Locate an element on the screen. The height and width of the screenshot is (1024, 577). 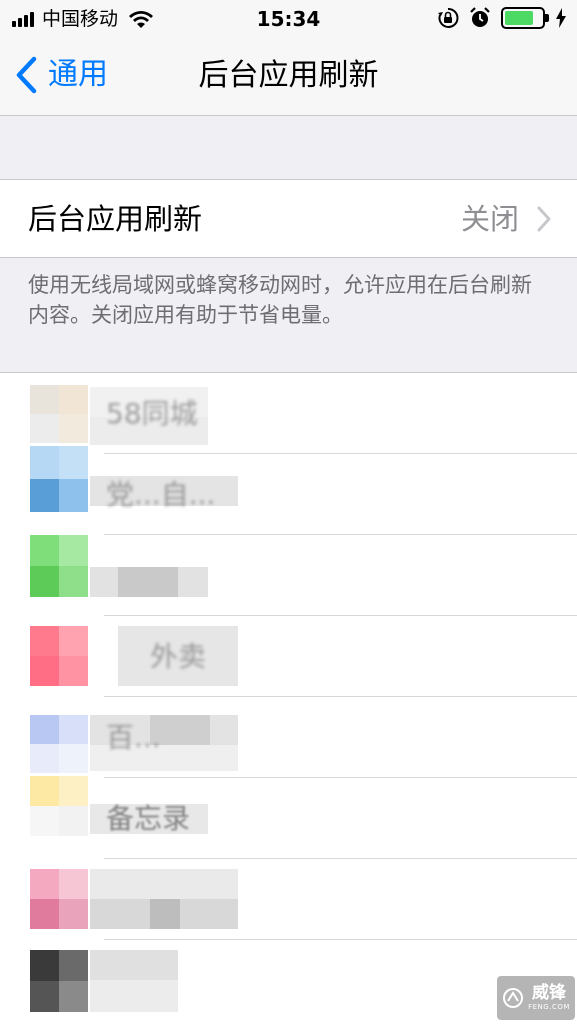
watermark-name: 威锋 is located at coordinates (549, 993).